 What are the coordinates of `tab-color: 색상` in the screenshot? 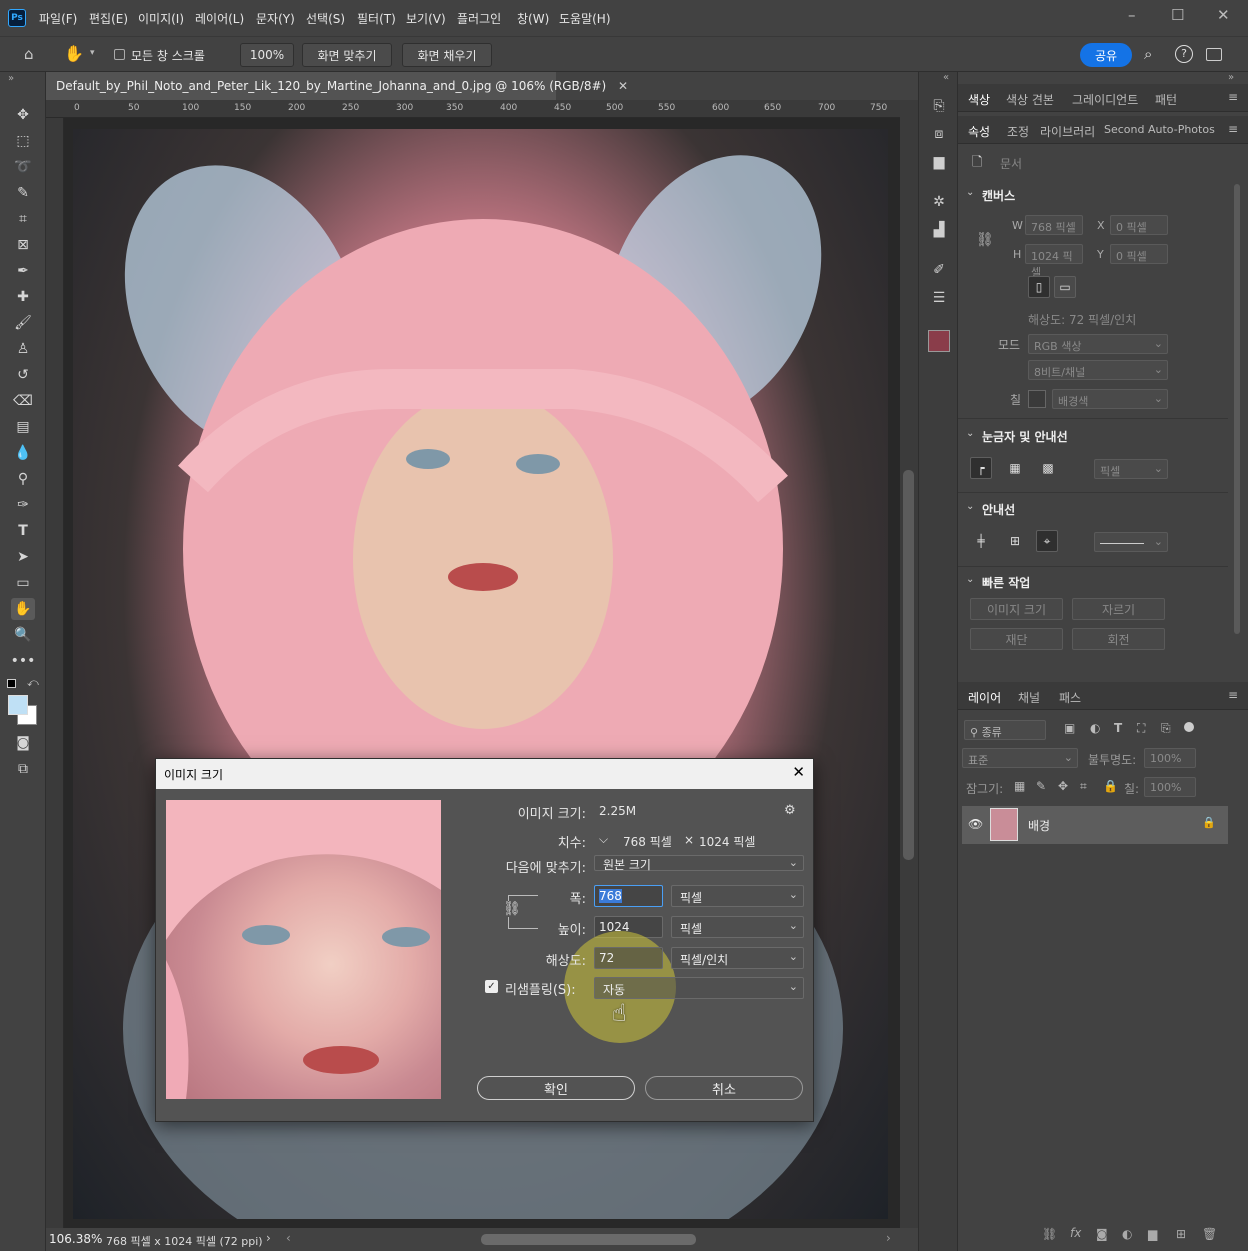 It's located at (979, 99).